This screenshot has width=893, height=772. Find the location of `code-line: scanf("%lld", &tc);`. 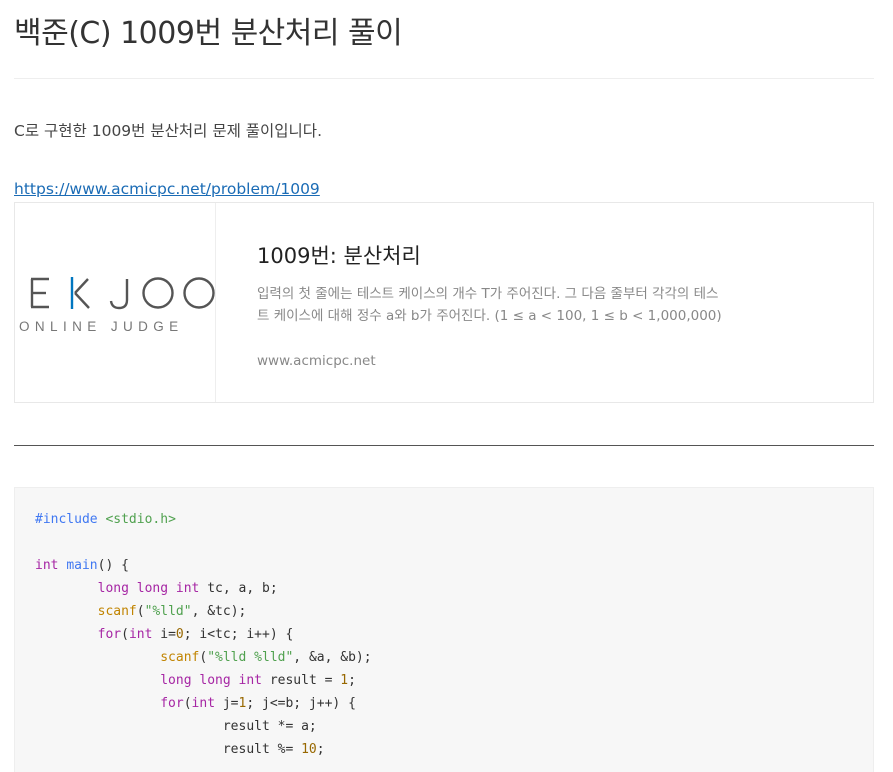

code-line: scanf("%lld", &tc); is located at coordinates (172, 611).